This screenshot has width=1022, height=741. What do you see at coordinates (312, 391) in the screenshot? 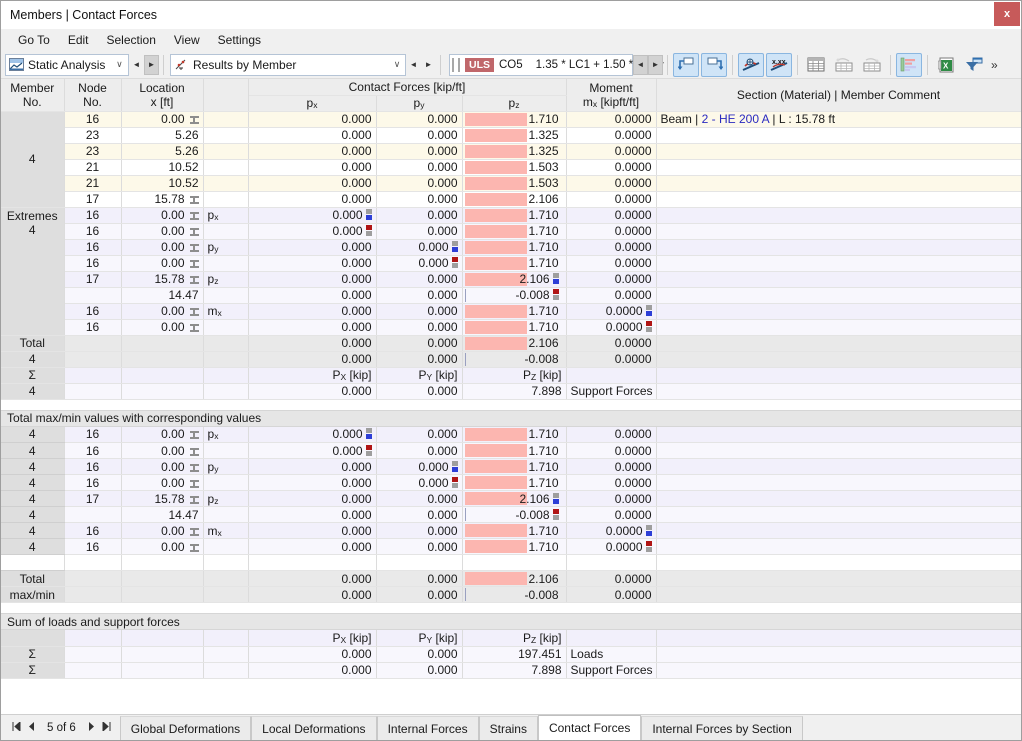
I see `cell-Px: 0.000` at bounding box center [312, 391].